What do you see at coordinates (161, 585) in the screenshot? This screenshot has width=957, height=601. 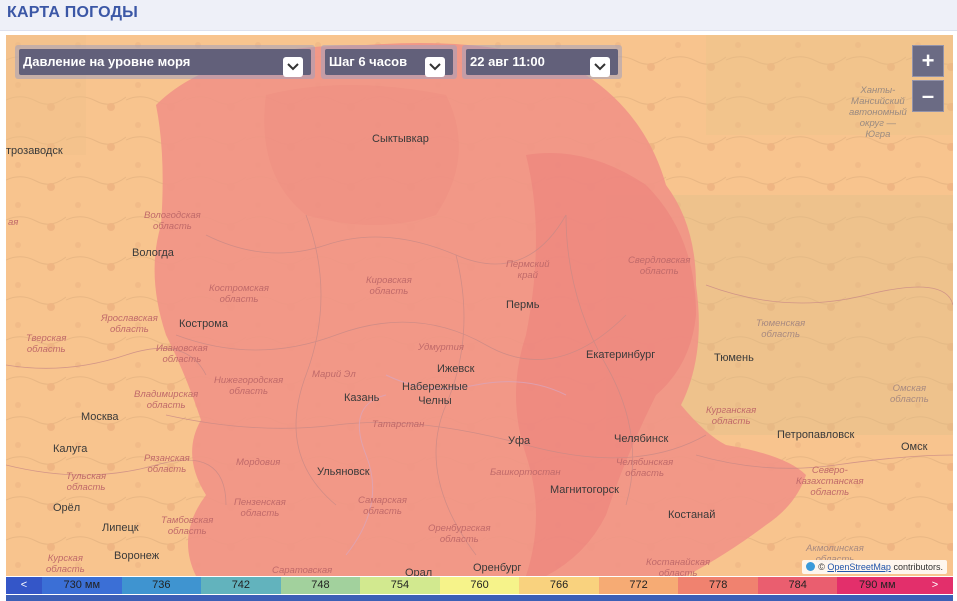 I see `legend-item: 736` at bounding box center [161, 585].